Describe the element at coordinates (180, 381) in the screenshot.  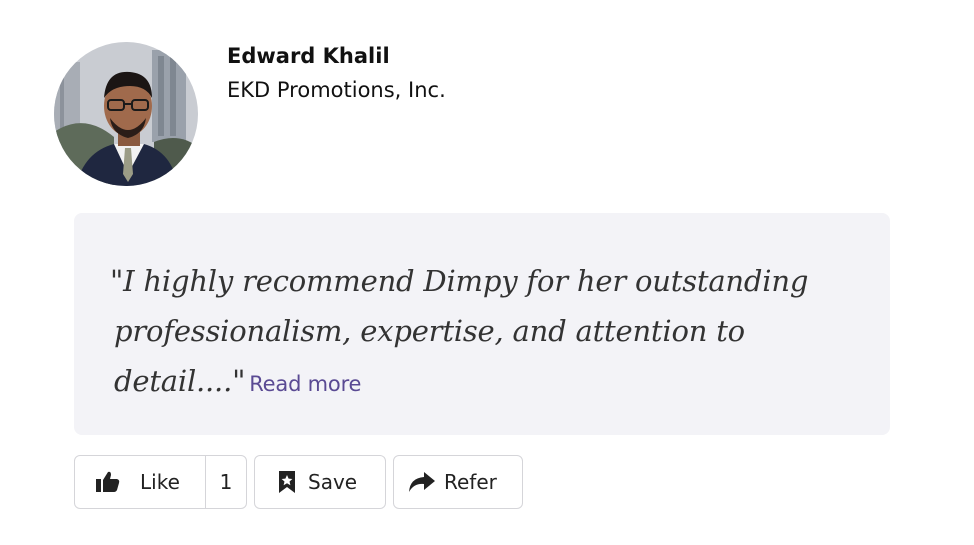
I see `testimonial-line-3-text: detail...."` at that location.